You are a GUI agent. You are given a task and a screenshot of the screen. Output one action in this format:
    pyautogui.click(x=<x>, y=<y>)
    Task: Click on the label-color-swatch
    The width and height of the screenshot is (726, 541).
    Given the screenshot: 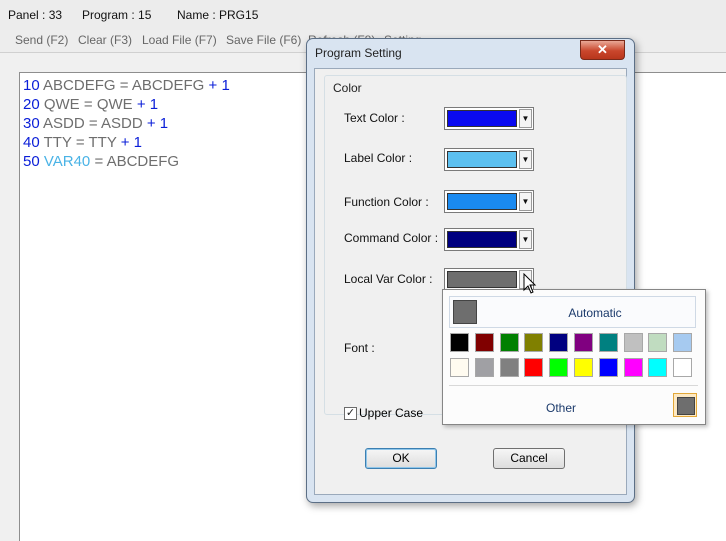 What is the action you would take?
    pyautogui.click(x=482, y=159)
    